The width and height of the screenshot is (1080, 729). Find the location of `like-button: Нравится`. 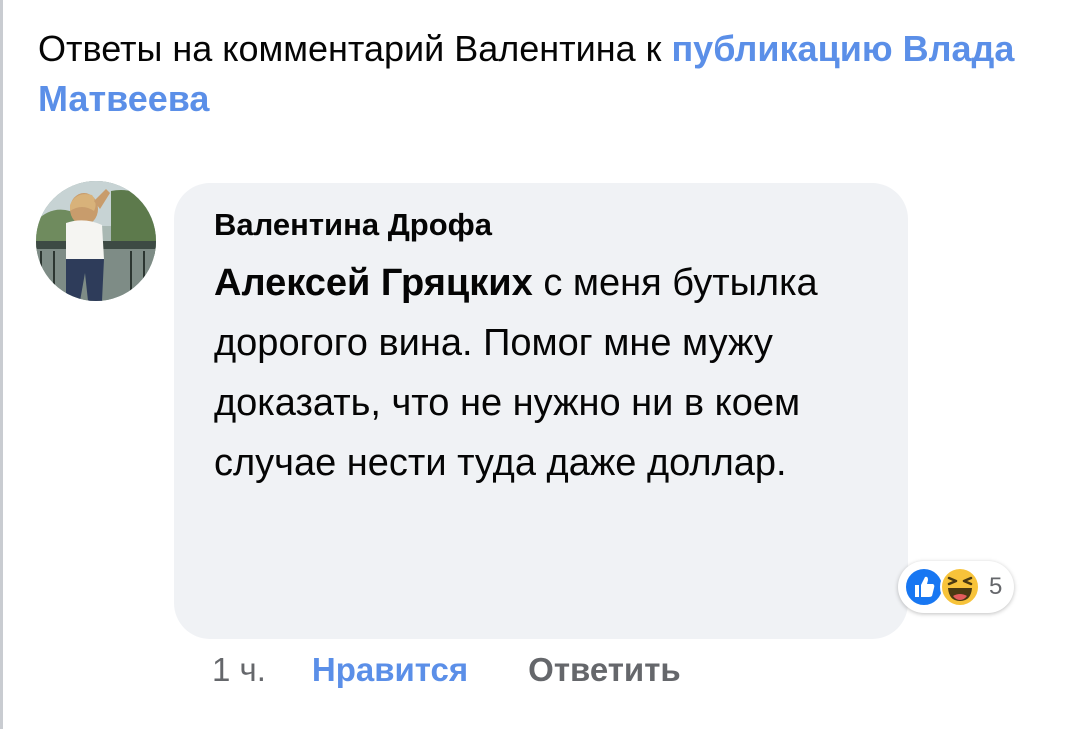

like-button: Нравится is located at coordinates (390, 670).